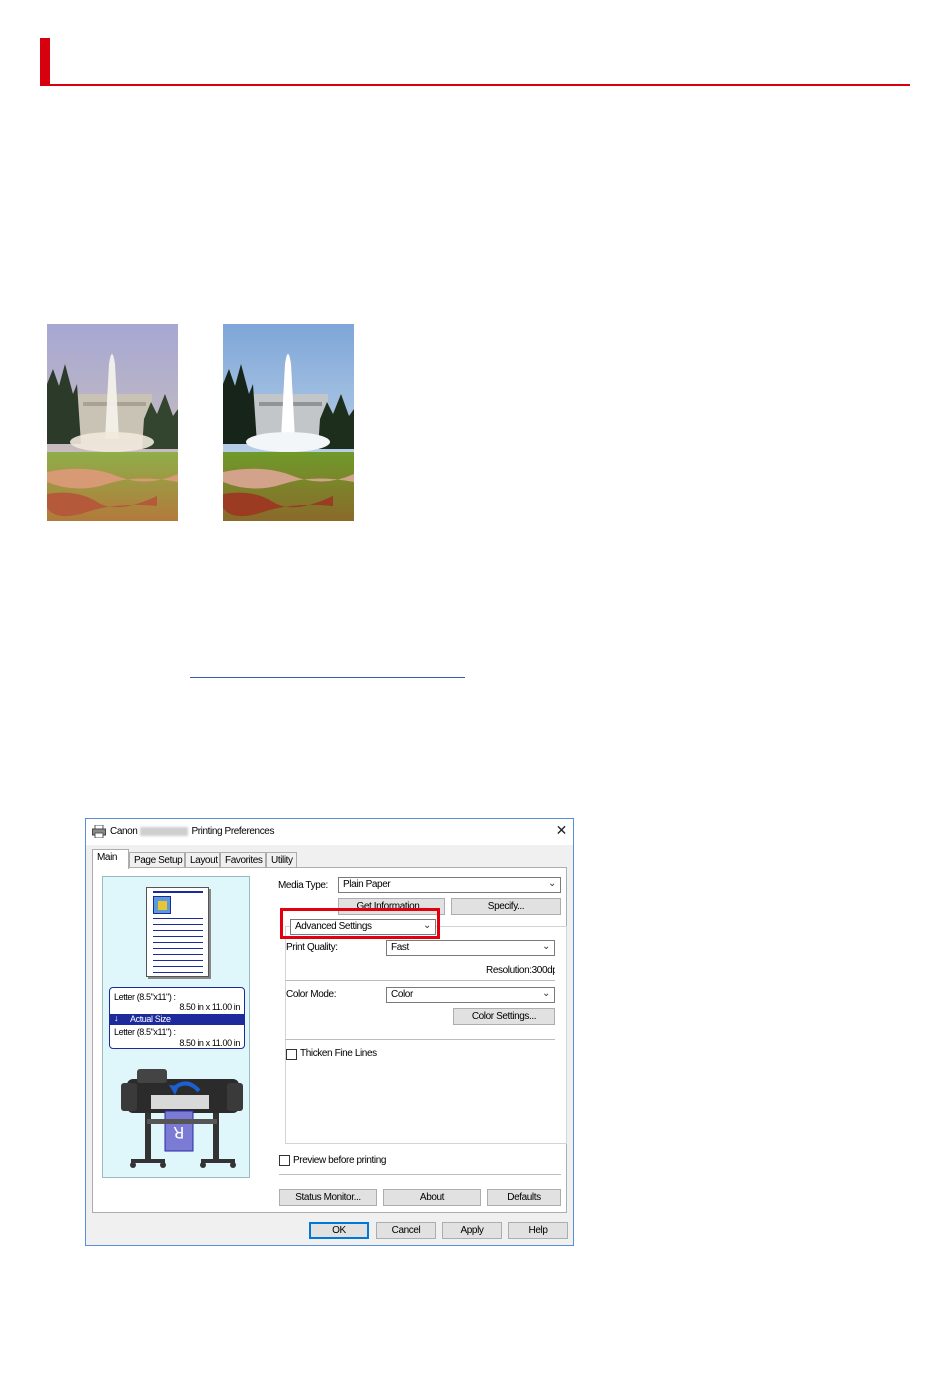  What do you see at coordinates (99, 831) in the screenshot?
I see `printer-icon` at bounding box center [99, 831].